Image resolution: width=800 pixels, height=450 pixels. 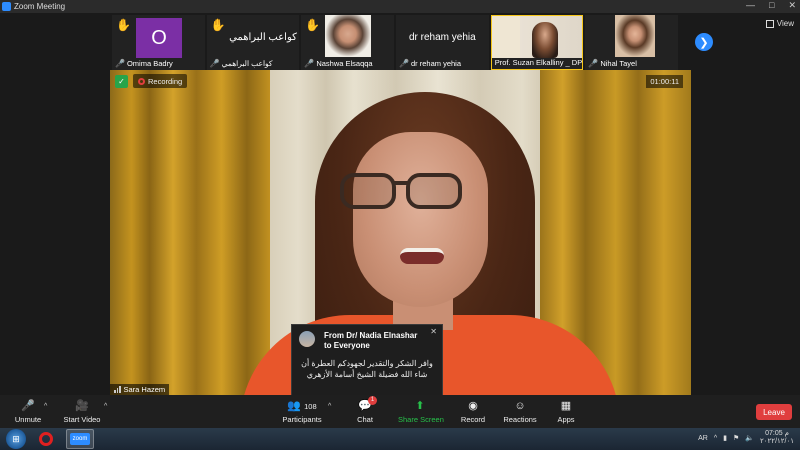 I want to click on participants-label: Participants, so click(x=302, y=419).